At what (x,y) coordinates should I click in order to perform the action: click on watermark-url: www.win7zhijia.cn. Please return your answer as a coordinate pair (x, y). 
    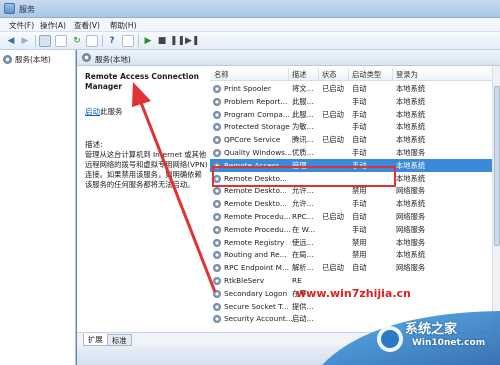
    Looking at the image, I should click on (353, 293).